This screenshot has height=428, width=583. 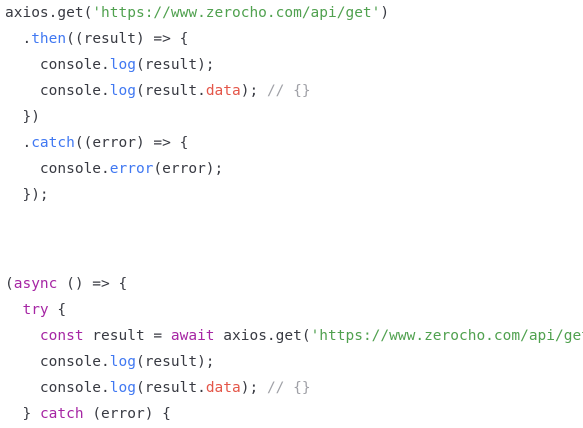 I want to click on code-token-keyword: const, so click(x=61, y=336).